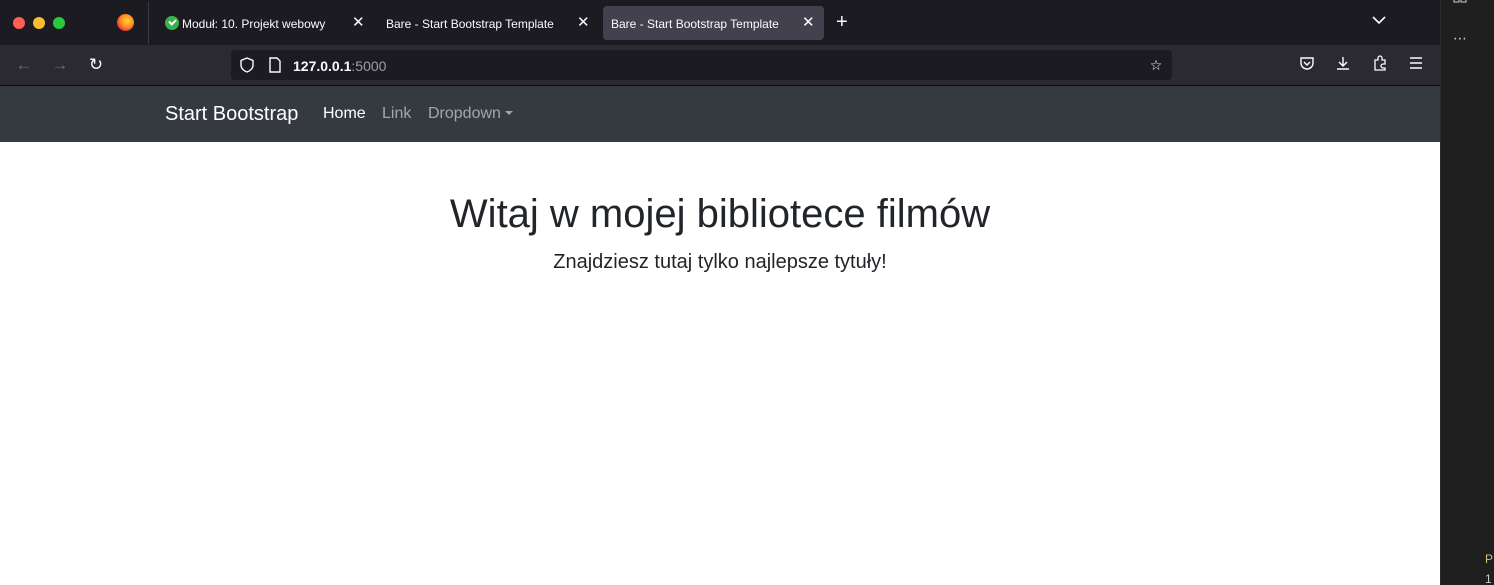  What do you see at coordinates (24, 65) in the screenshot?
I see `back-arrow-icon: ←` at bounding box center [24, 65].